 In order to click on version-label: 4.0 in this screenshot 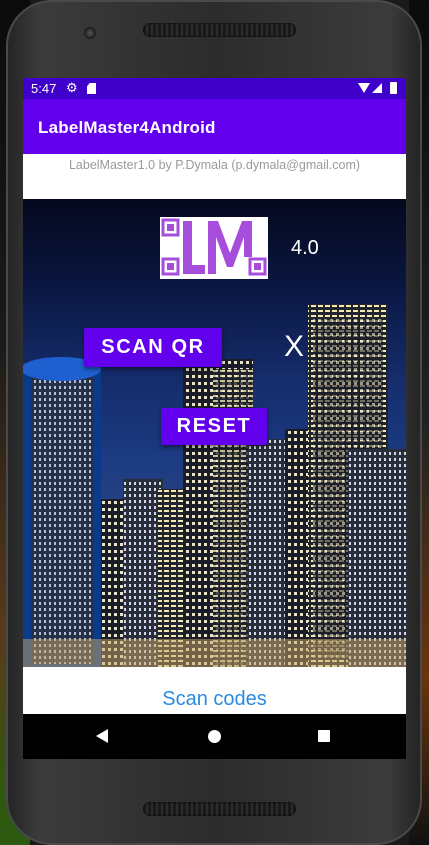, I will do `click(305, 248)`.